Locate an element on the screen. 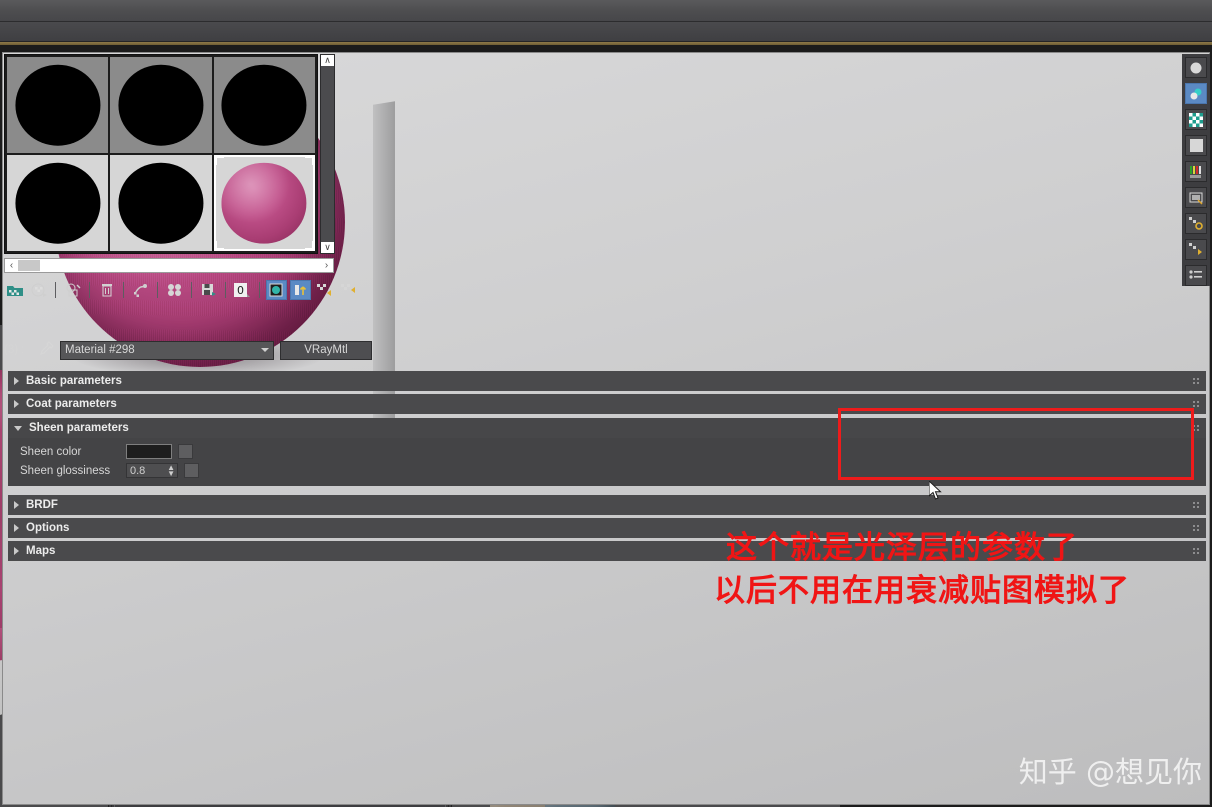 The image size is (1212, 807). material-name-value: Material #298 is located at coordinates (100, 350).